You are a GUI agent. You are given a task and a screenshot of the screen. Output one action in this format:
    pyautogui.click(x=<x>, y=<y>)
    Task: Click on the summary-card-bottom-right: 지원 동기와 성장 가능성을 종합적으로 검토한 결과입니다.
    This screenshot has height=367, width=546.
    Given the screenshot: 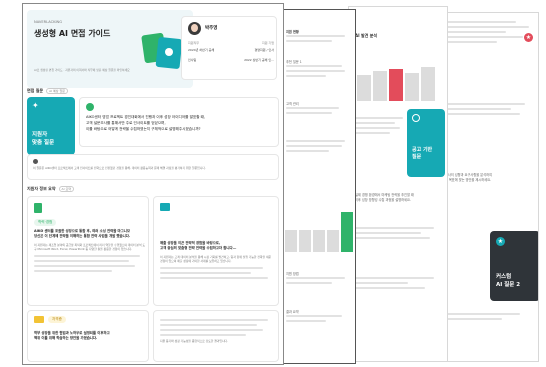 What is the action you would take?
    pyautogui.click(x=216, y=336)
    